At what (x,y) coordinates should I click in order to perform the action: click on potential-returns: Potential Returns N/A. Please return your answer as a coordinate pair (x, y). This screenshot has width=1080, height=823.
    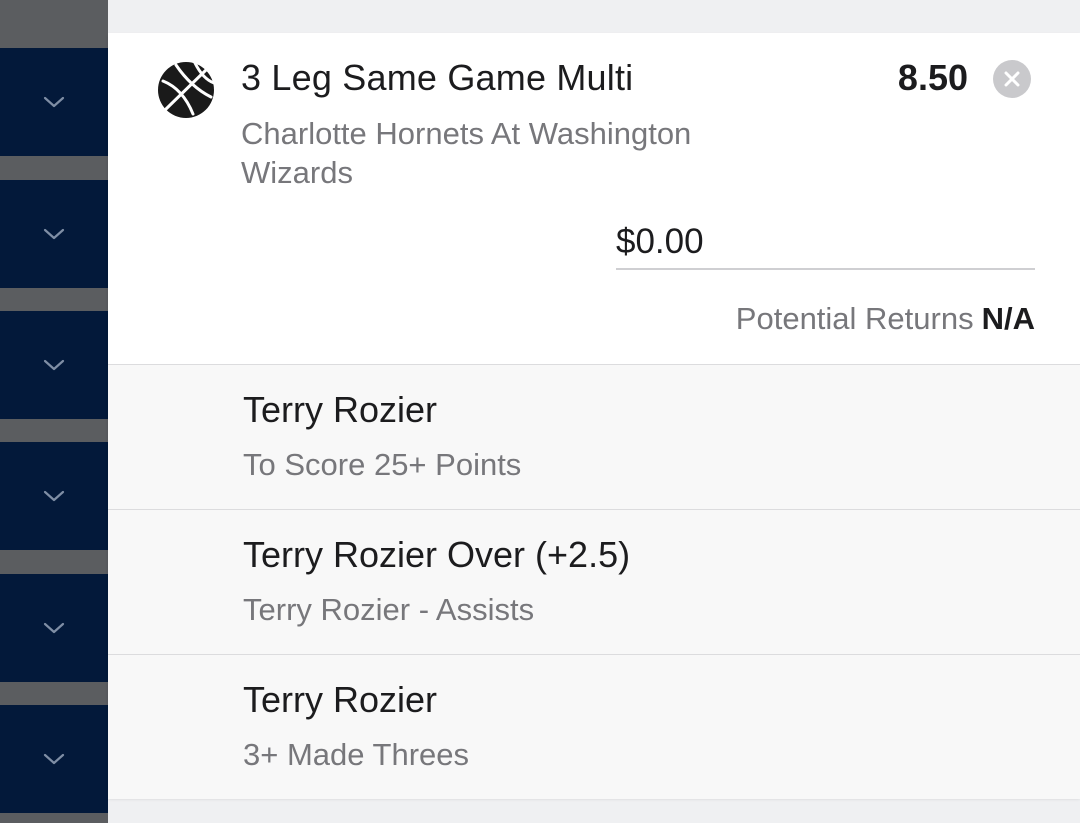
    Looking at the image, I should click on (885, 319).